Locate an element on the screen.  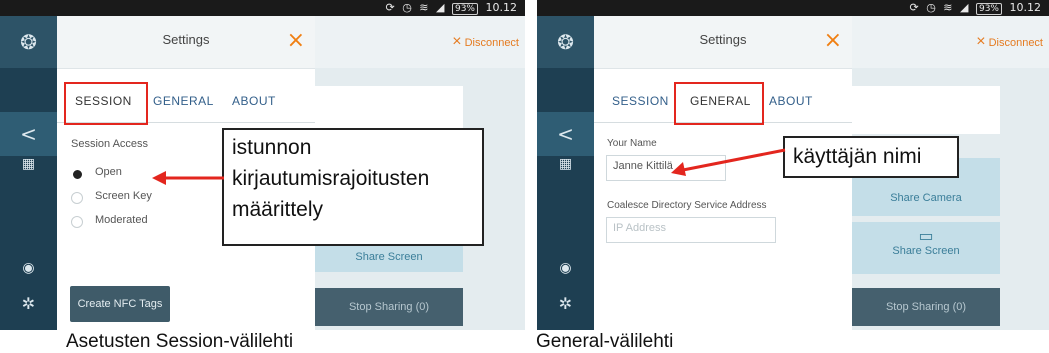
address-field: IP Address is located at coordinates (691, 230).